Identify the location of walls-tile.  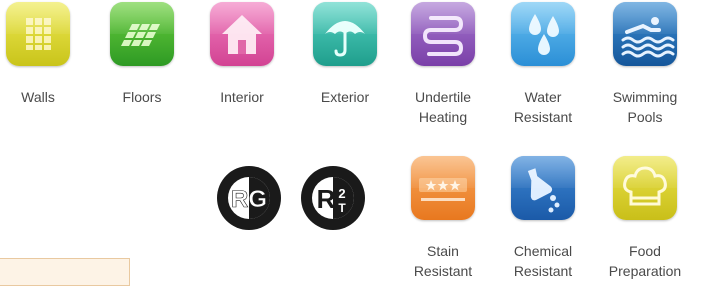
(38, 34).